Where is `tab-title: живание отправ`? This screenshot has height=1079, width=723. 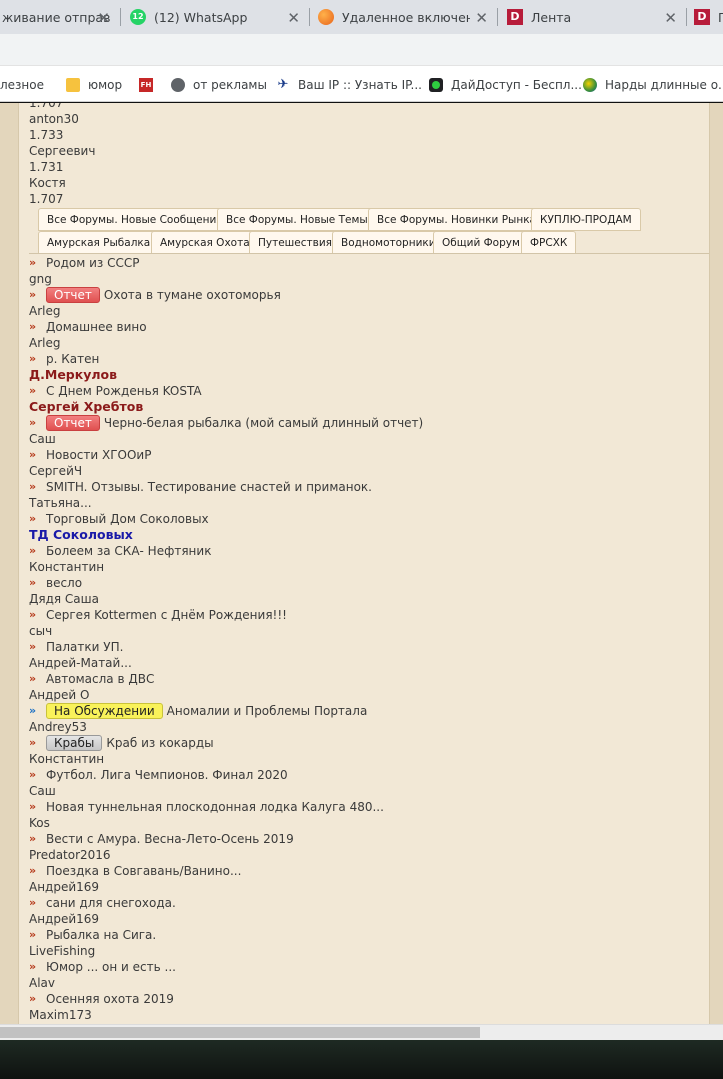
tab-title: живание отправ is located at coordinates (56, 17).